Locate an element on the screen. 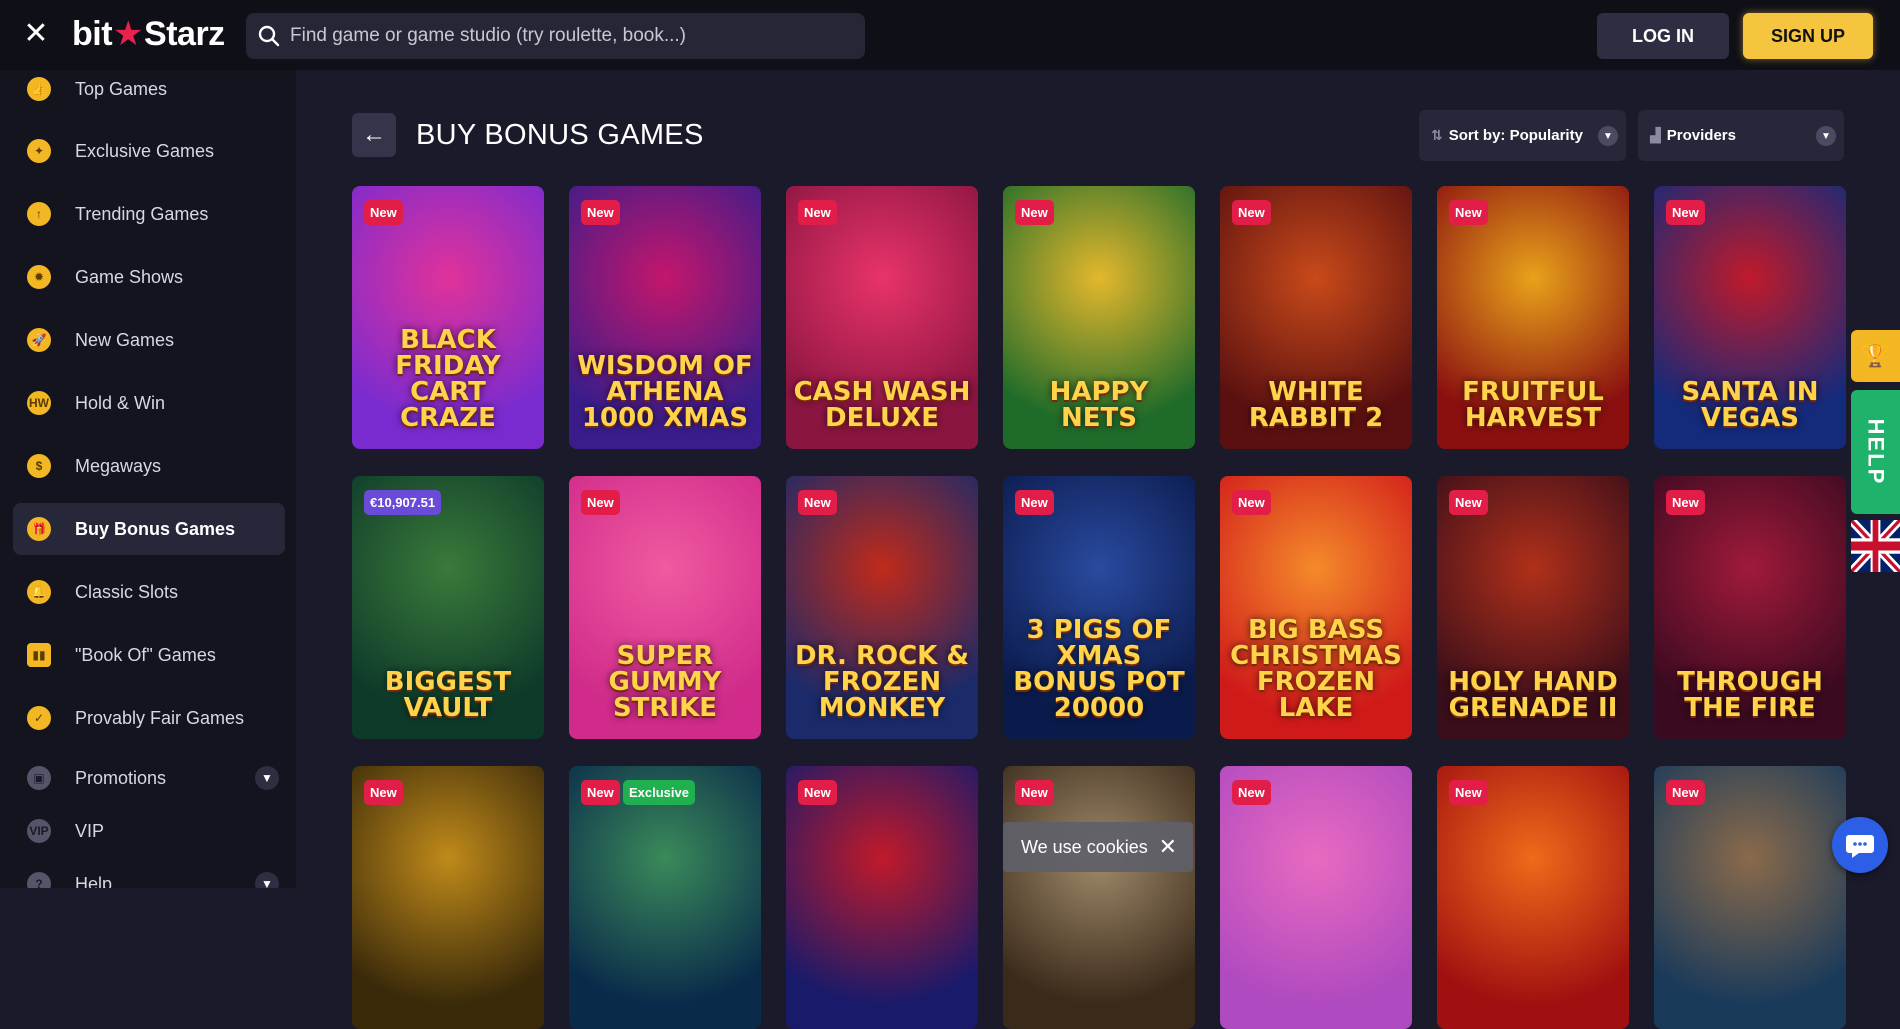 This screenshot has height=1029, width=1900. game-card: Through the Fire New is located at coordinates (1750, 607).